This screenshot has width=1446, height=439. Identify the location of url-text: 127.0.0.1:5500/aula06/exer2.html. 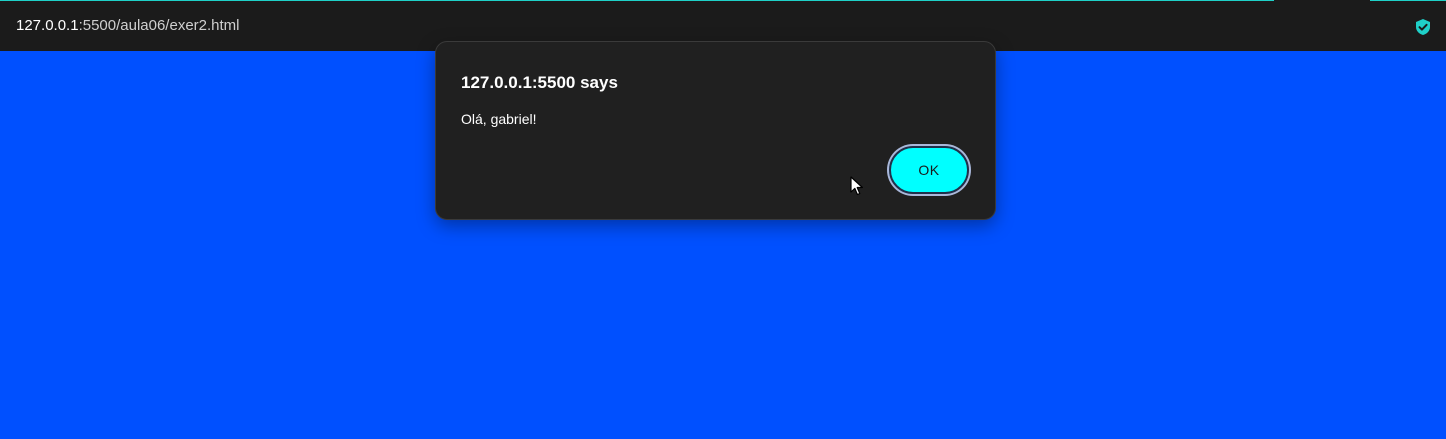
(128, 26).